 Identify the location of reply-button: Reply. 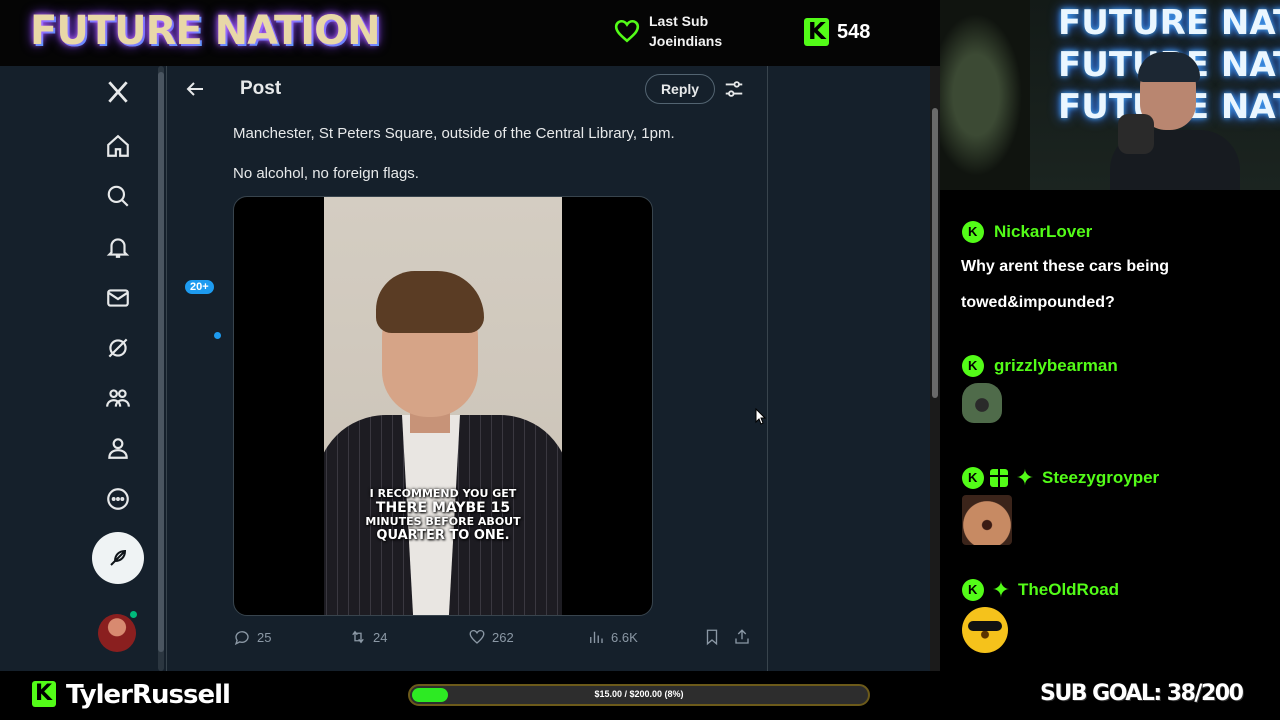
(680, 89).